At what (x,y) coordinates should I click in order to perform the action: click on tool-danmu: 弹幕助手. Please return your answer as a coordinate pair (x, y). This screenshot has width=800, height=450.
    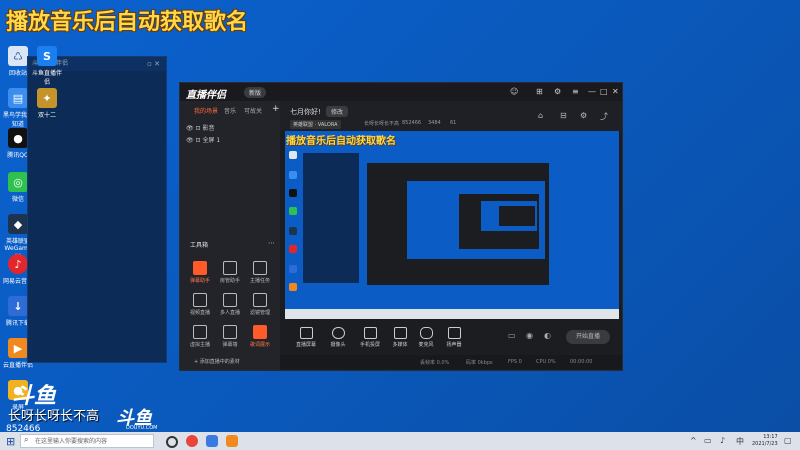
    Looking at the image, I should click on (200, 272).